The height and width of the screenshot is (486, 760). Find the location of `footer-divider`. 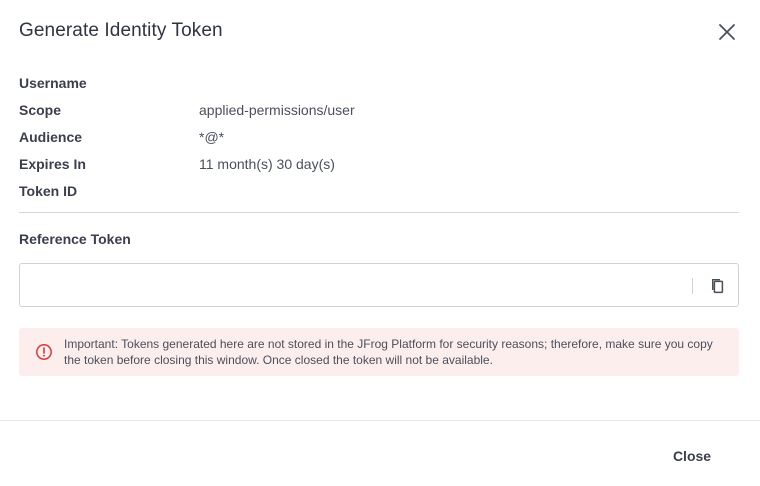

footer-divider is located at coordinates (380, 420).